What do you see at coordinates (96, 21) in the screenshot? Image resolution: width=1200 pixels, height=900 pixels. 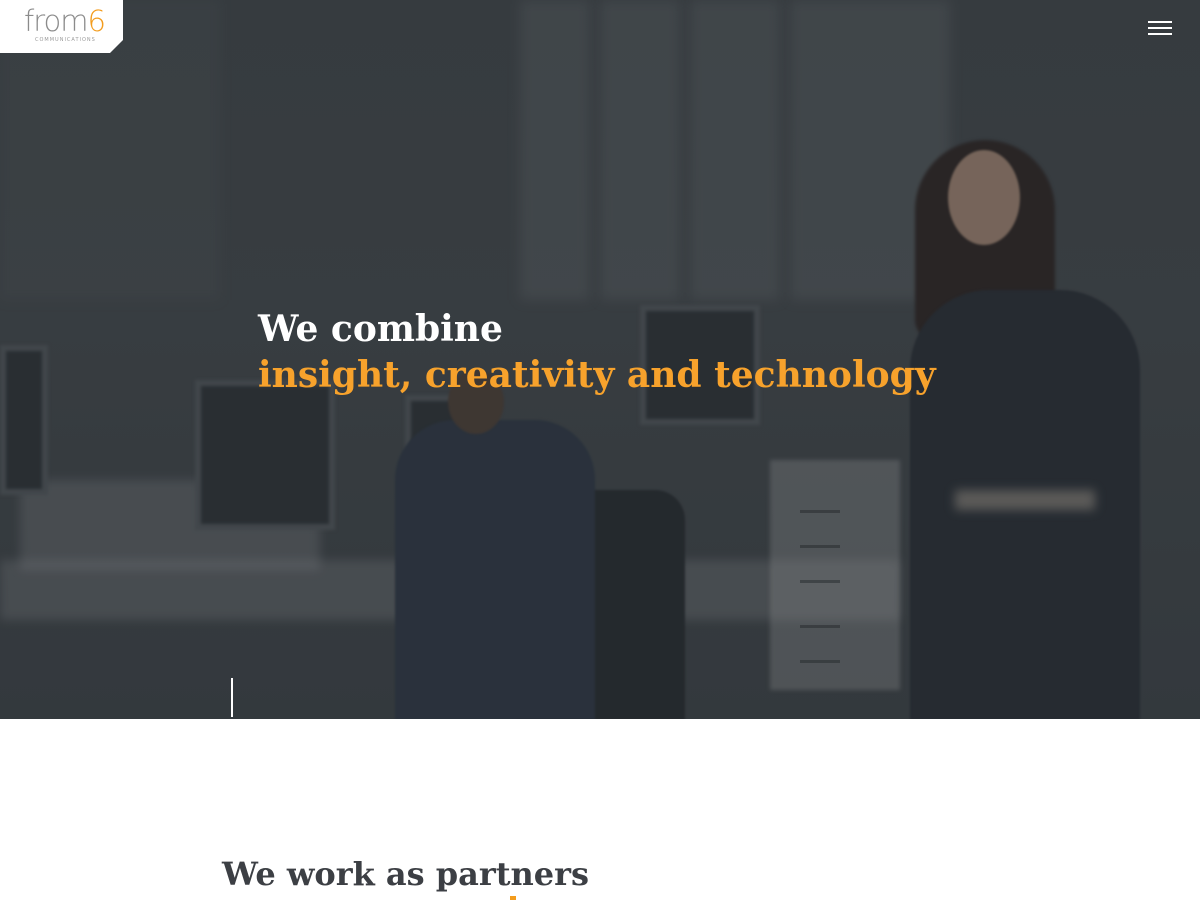 I see `logo-digit: 6` at bounding box center [96, 21].